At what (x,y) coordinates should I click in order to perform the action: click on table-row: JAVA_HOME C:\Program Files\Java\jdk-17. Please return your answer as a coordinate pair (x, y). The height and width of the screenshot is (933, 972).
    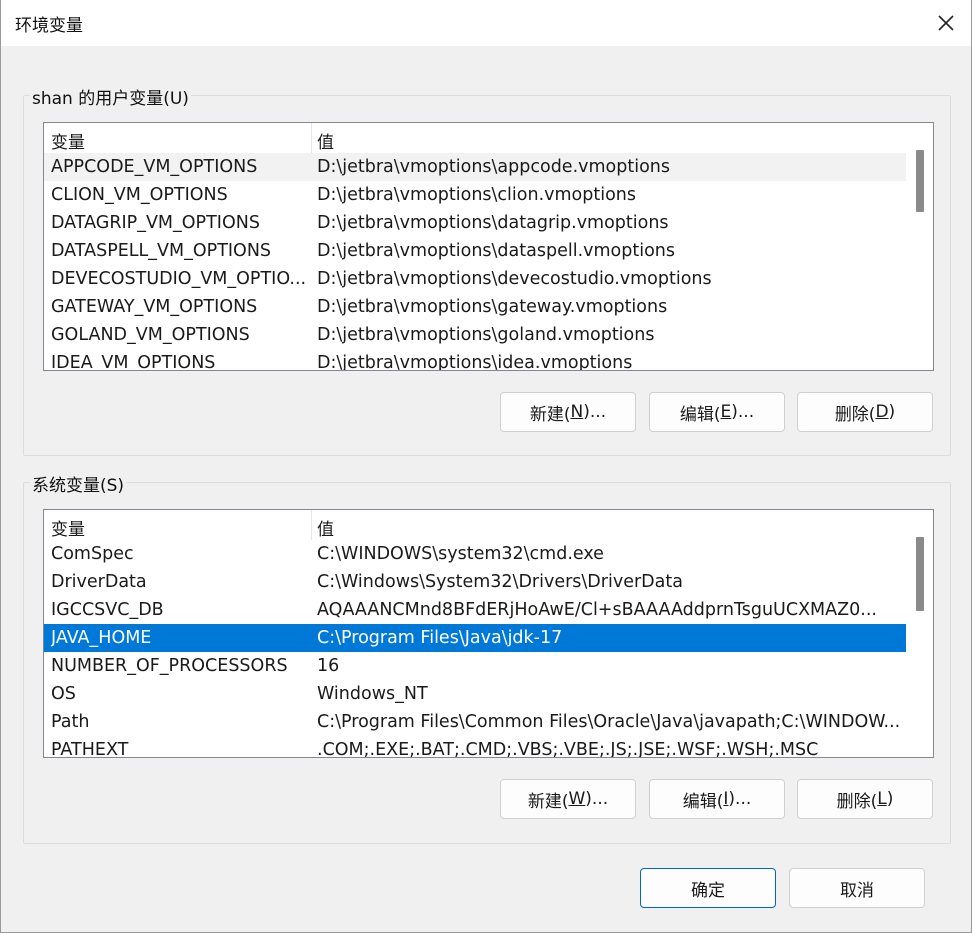
    Looking at the image, I should click on (475, 638).